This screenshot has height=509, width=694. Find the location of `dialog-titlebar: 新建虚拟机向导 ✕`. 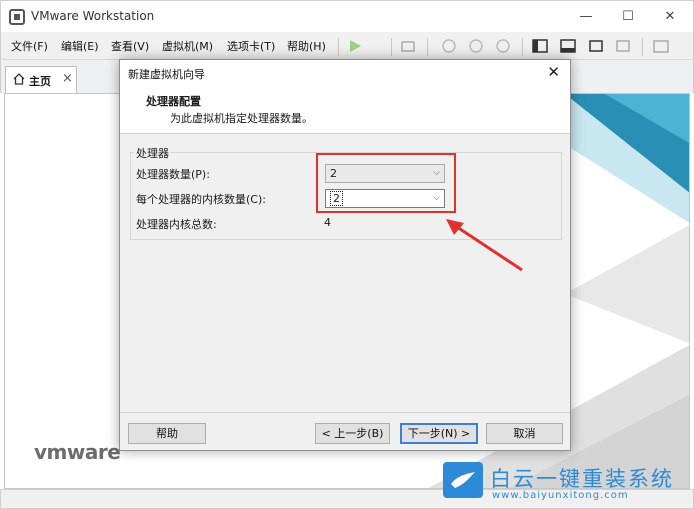

dialog-titlebar: 新建虚拟机向导 ✕ is located at coordinates (345, 73).